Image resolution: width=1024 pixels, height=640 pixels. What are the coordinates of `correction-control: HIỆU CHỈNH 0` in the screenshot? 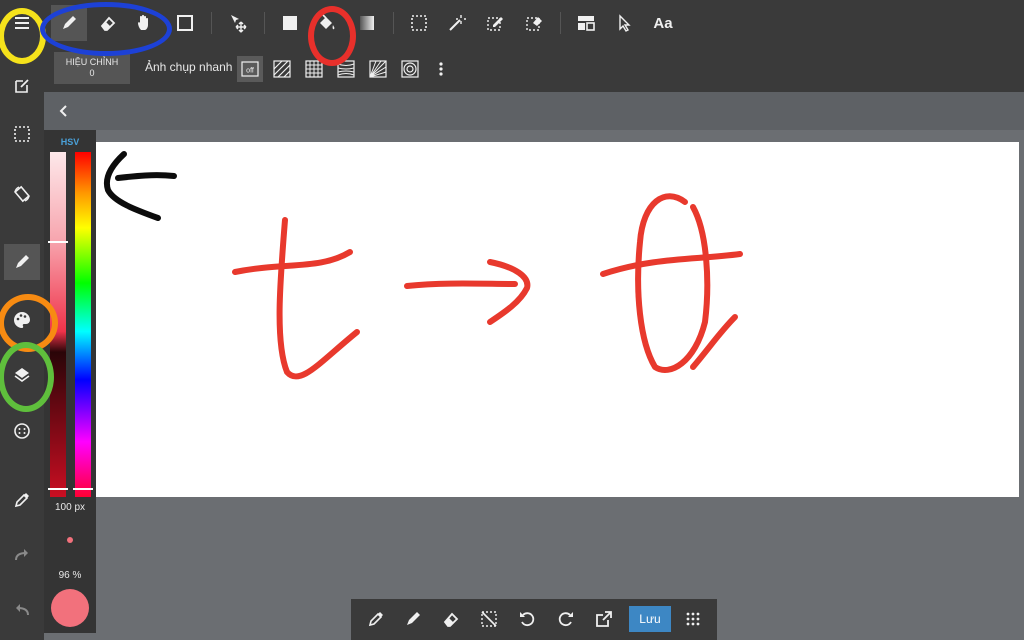 It's located at (92, 68).